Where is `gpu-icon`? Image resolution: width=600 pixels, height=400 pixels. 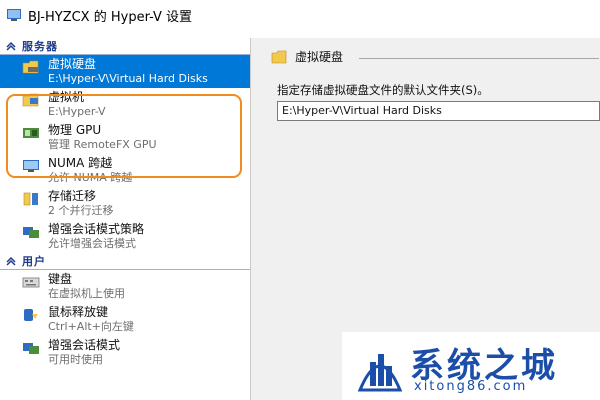
gpu-icon is located at coordinates (31, 133).